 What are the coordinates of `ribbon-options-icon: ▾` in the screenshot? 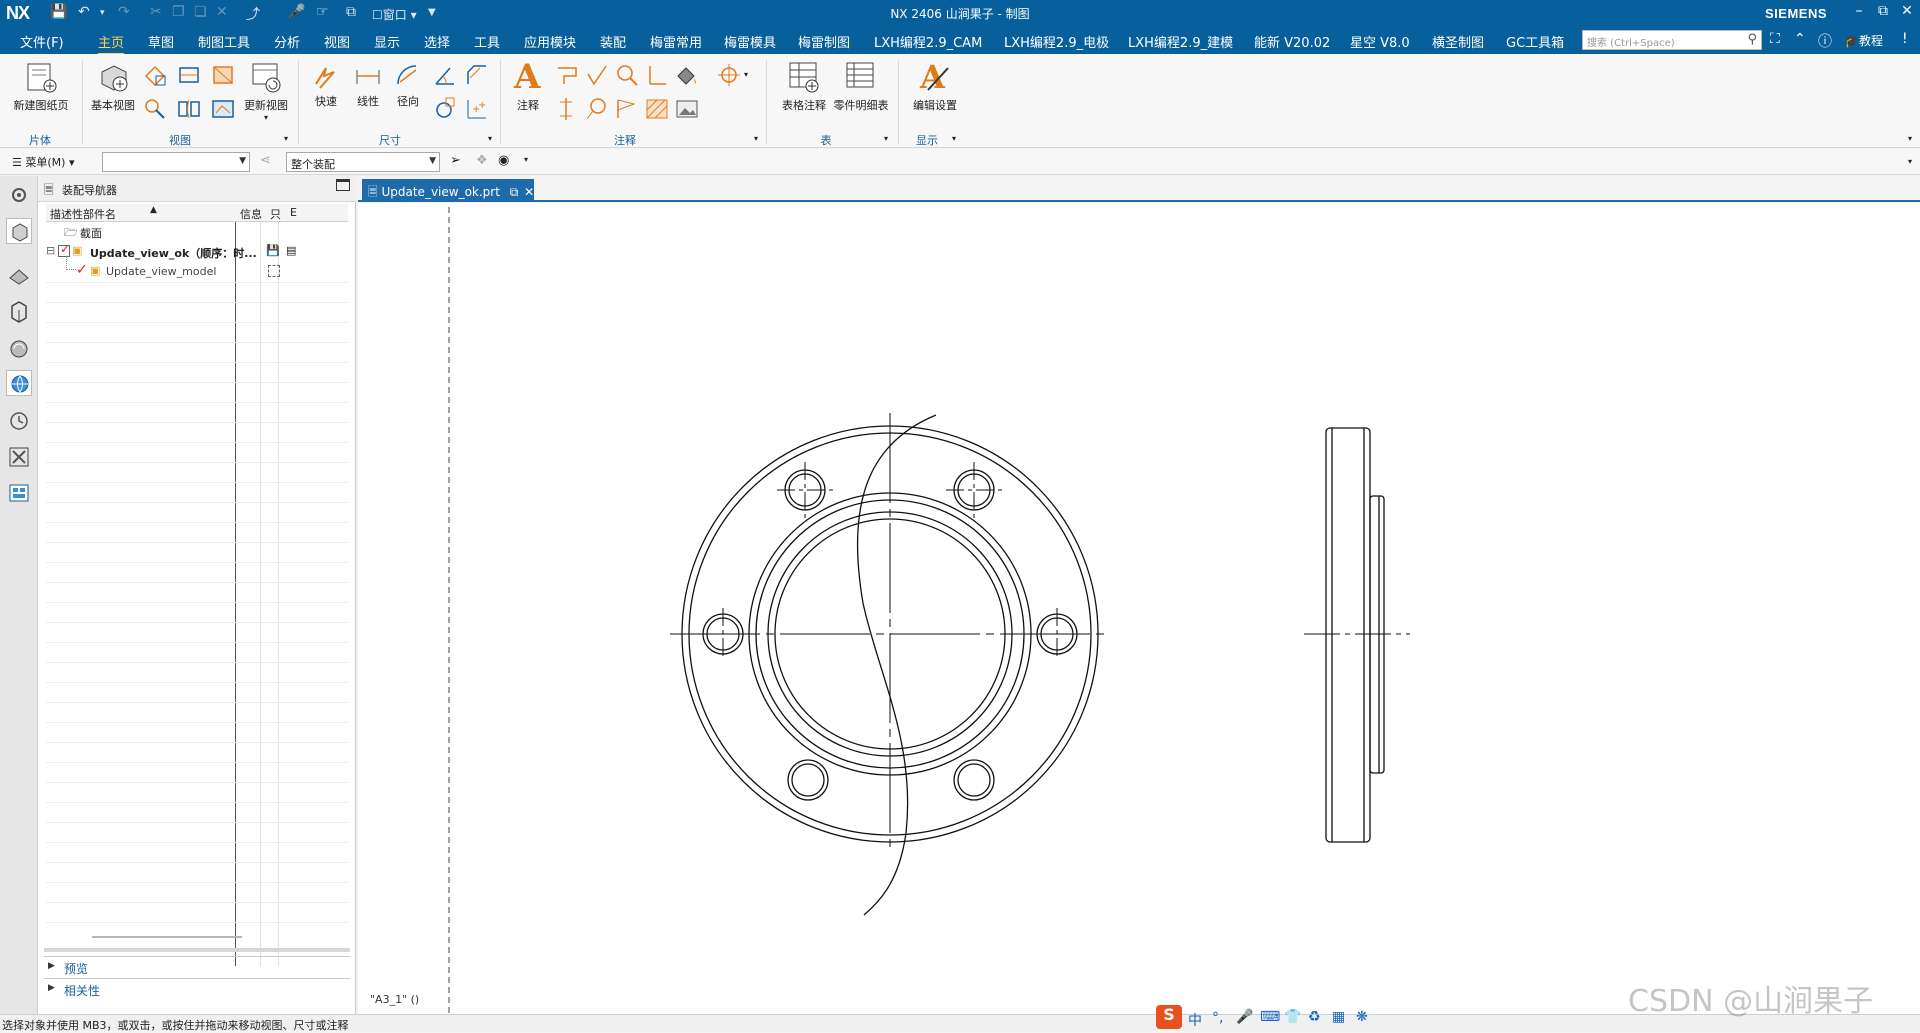 It's located at (1910, 138).